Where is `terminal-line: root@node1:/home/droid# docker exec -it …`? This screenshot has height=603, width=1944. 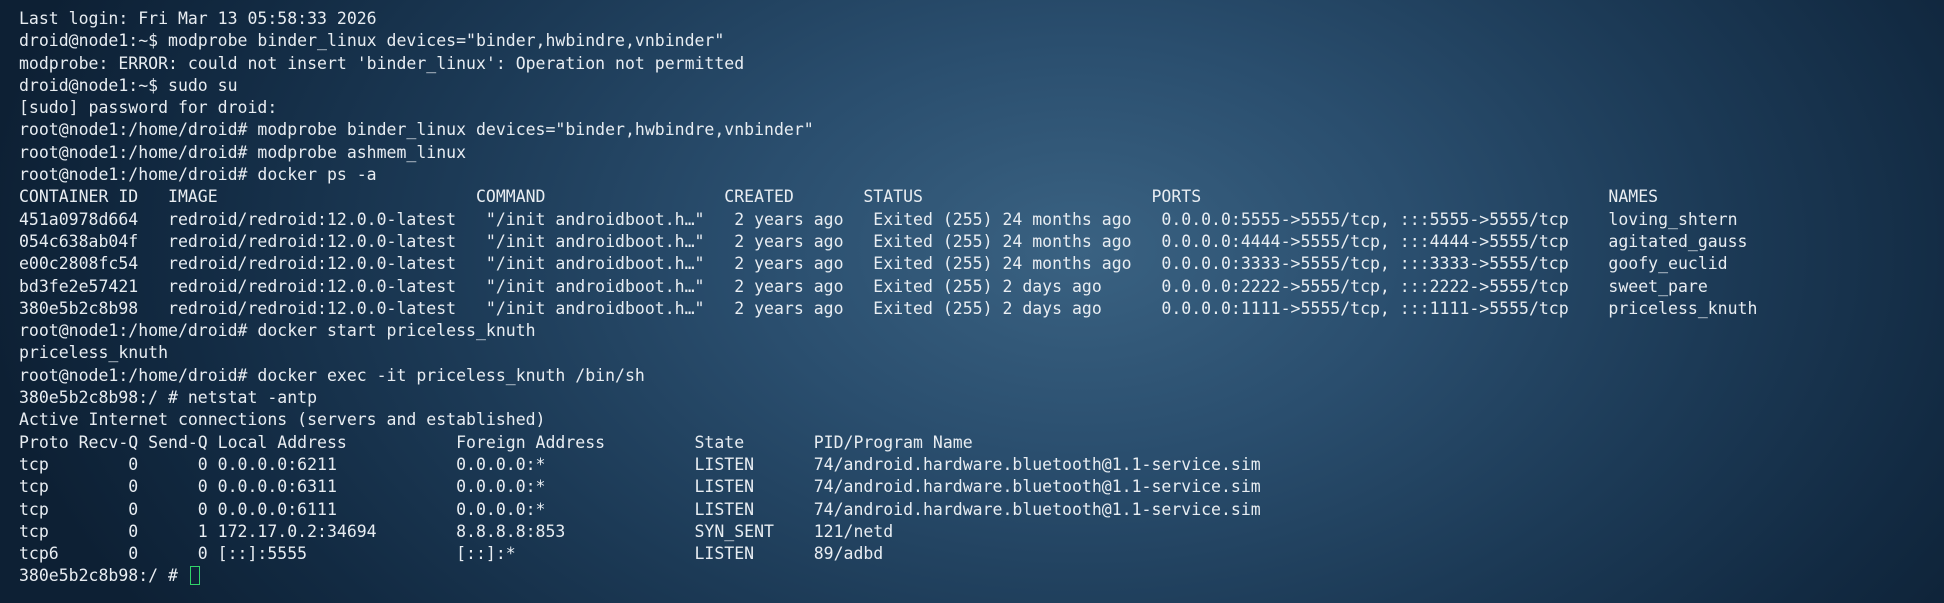
terminal-line: root@node1:/home/droid# docker exec -it … is located at coordinates (332, 375).